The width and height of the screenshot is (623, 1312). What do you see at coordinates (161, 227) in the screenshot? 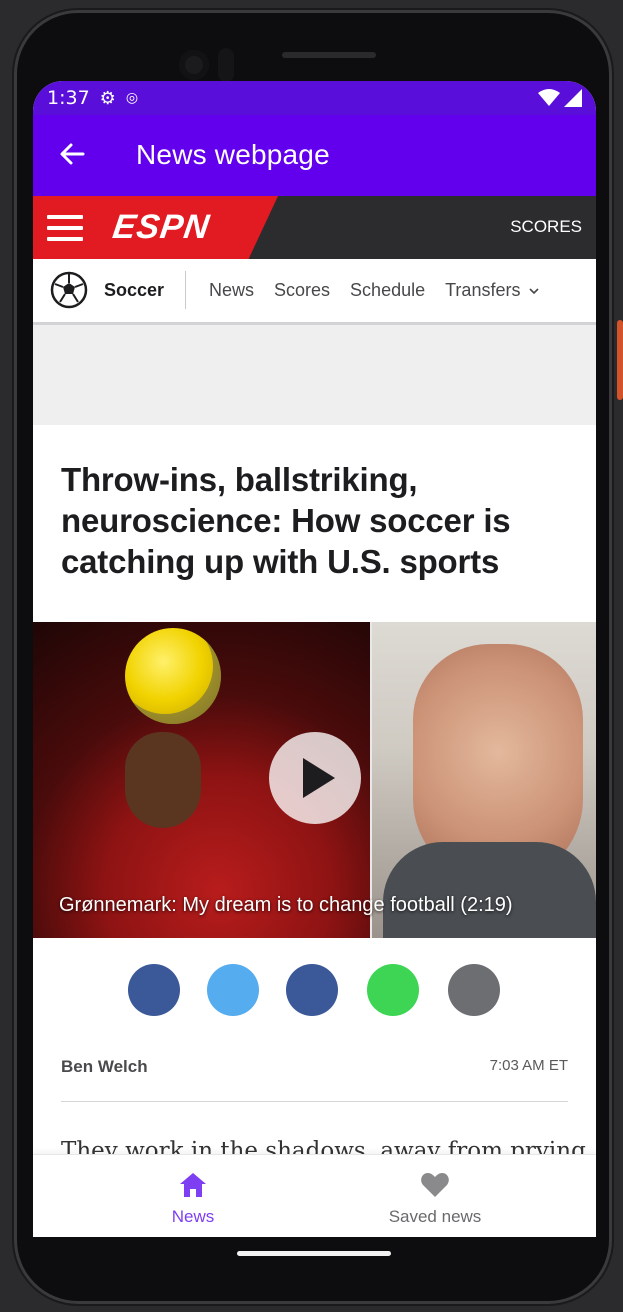
I see `espn-logo: ESPN` at bounding box center [161, 227].